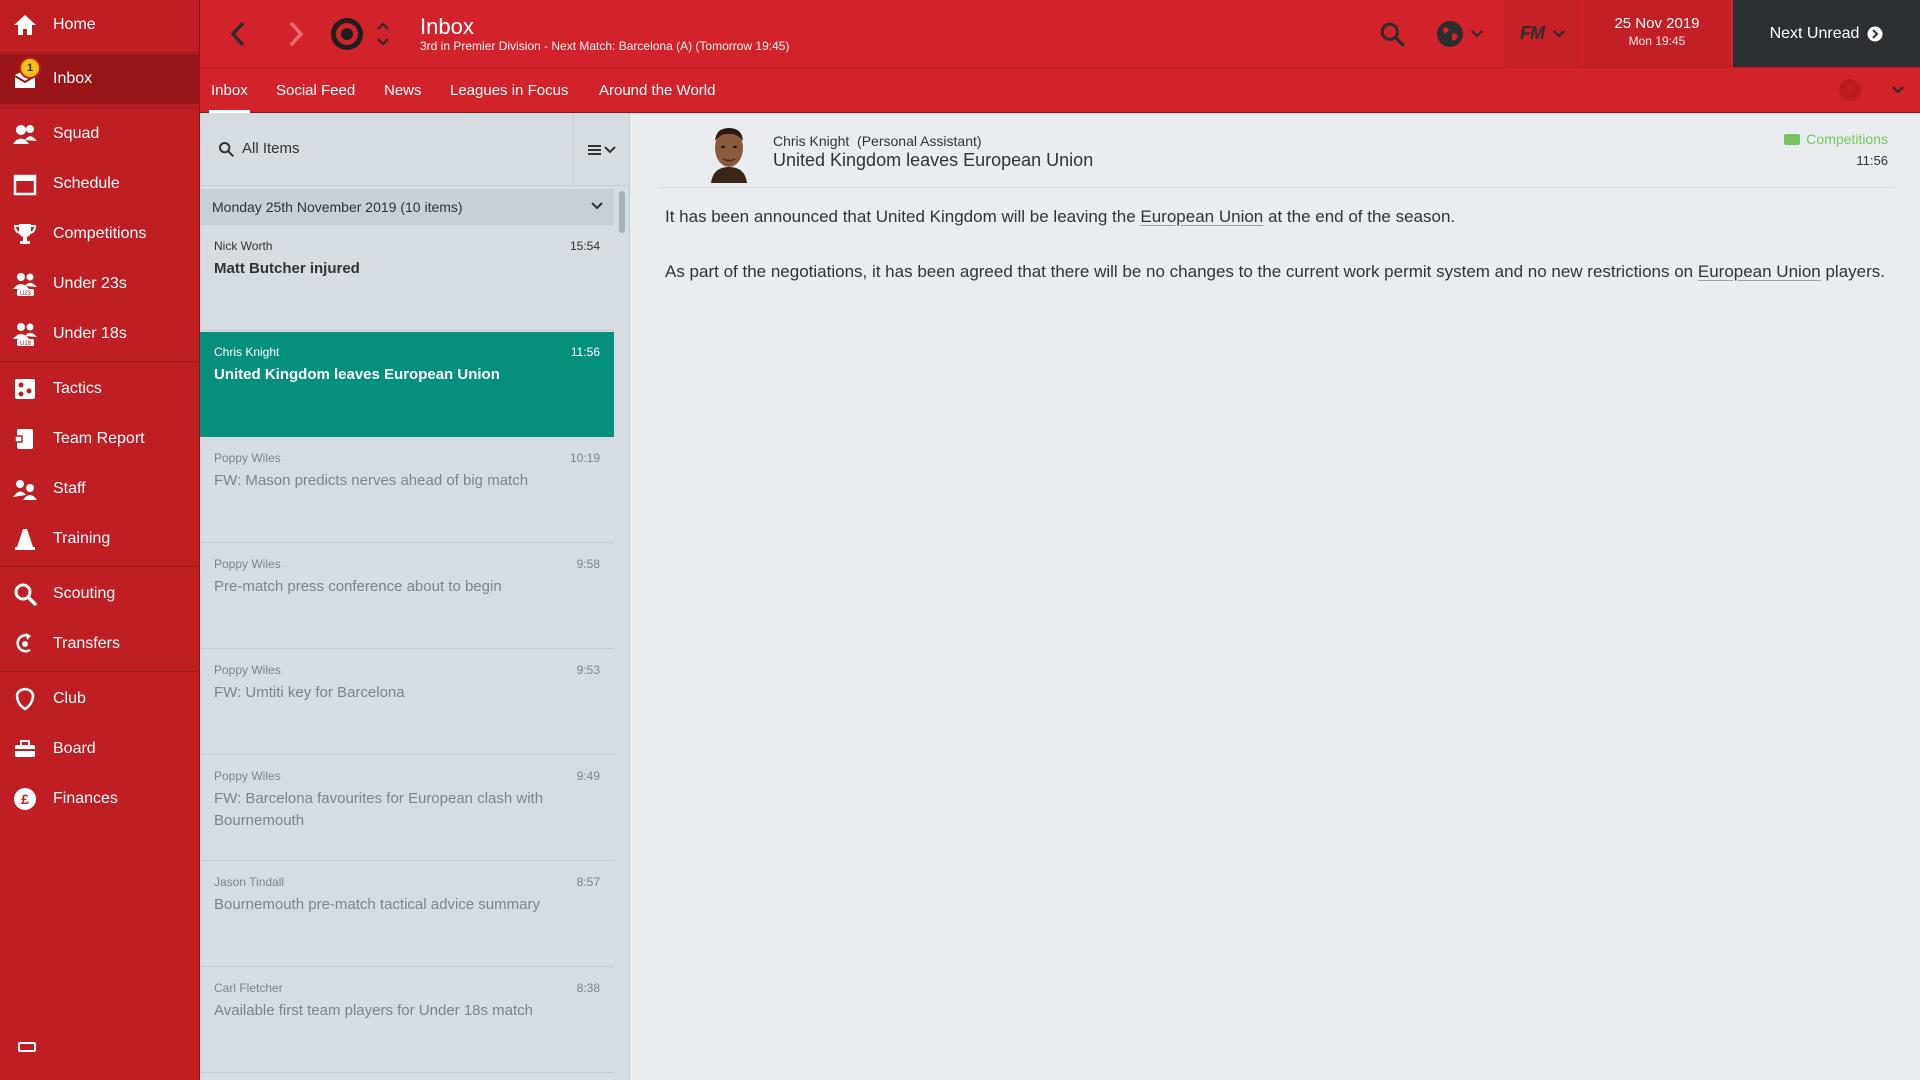 This screenshot has height=1080, width=1920. Describe the element at coordinates (657, 90) in the screenshot. I see `tab-around-the-world: Around the World` at that location.